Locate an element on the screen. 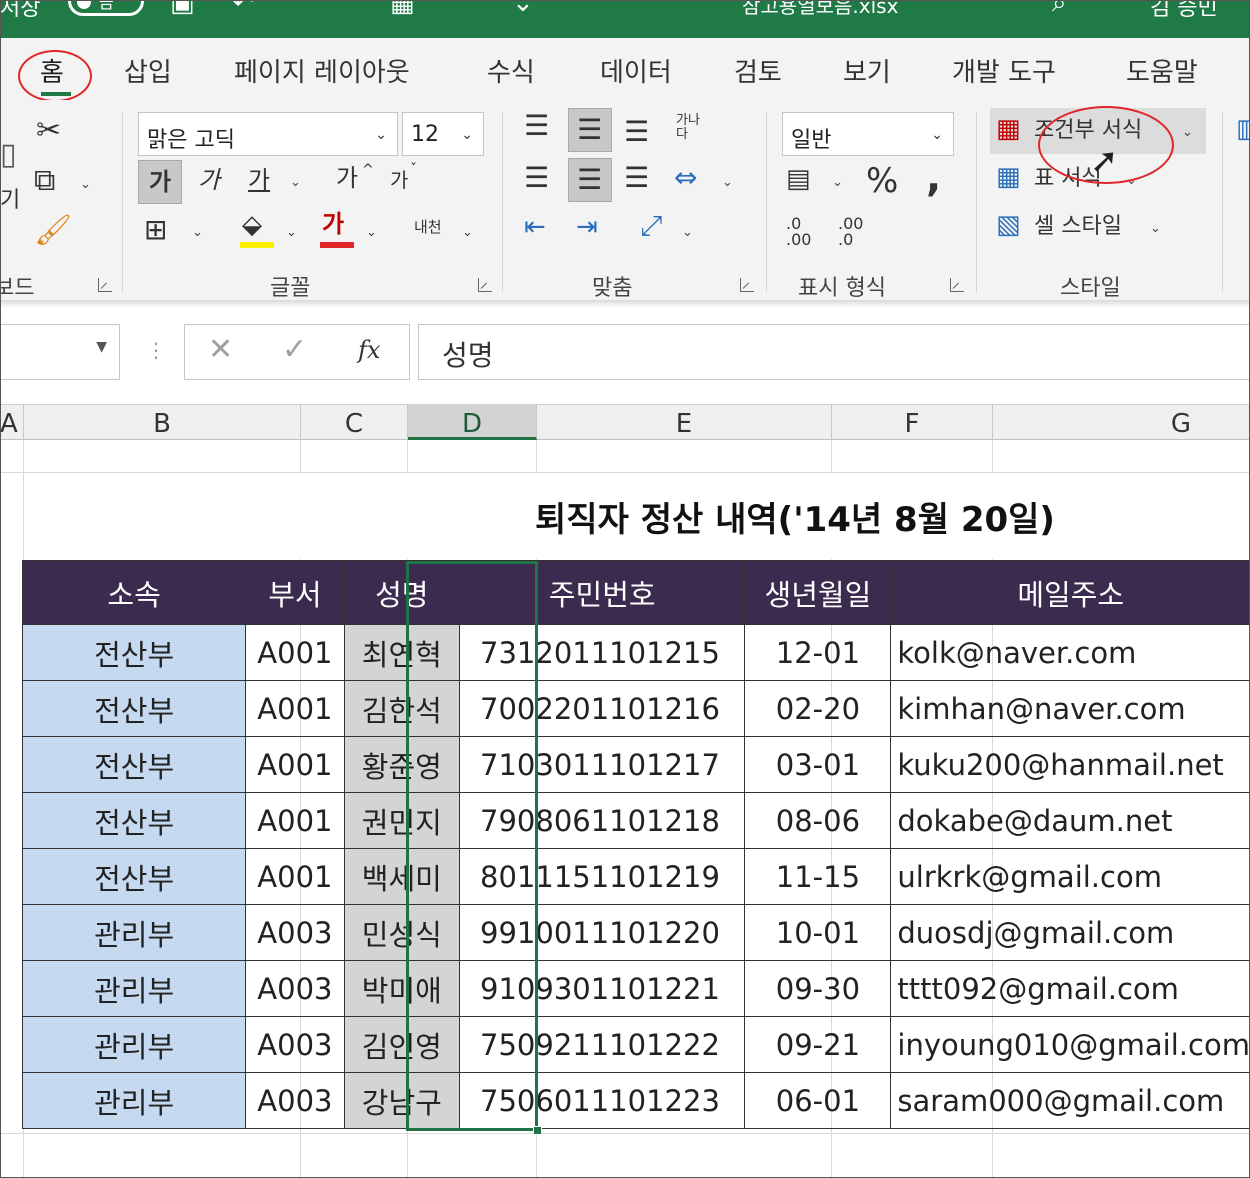 Image resolution: width=1250 pixels, height=1178 pixels. column-header-d: D is located at coordinates (472, 422).